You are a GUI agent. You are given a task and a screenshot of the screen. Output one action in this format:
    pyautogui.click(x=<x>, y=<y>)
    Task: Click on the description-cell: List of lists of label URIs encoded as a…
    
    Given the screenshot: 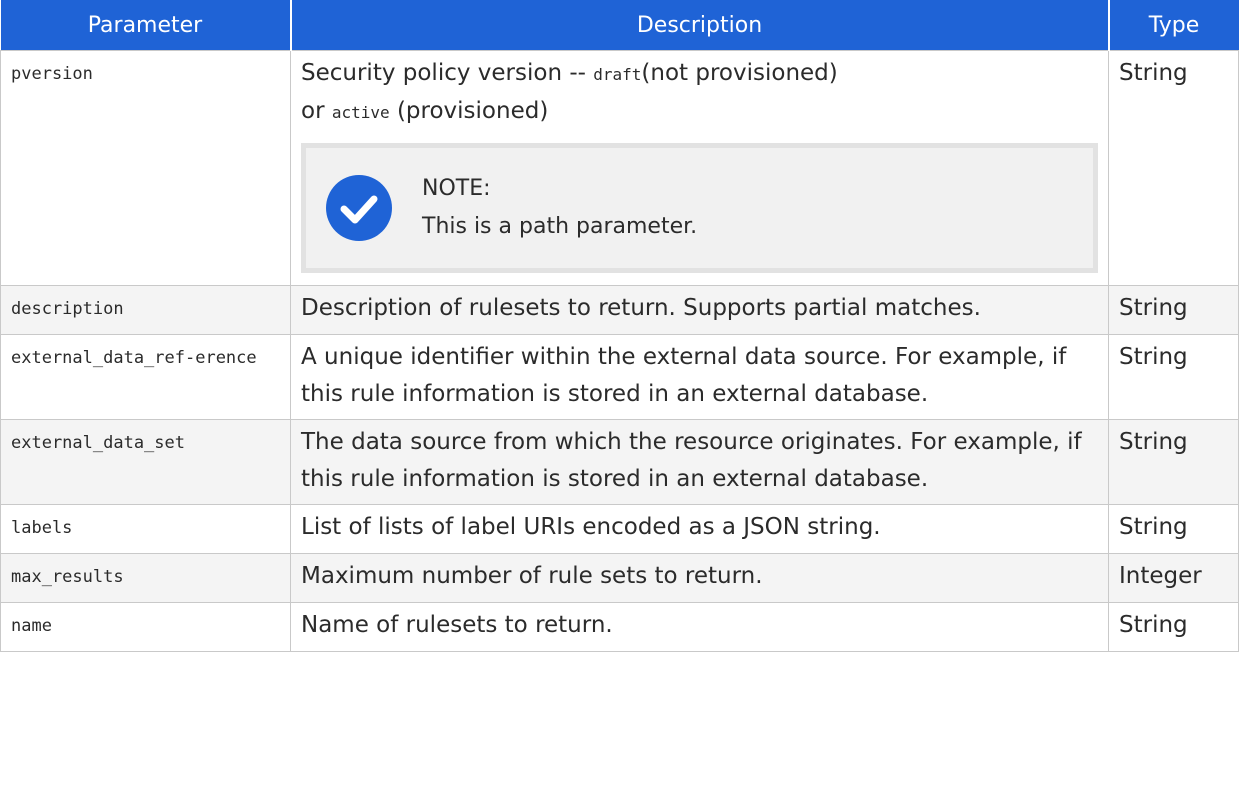 What is the action you would take?
    pyautogui.click(x=699, y=529)
    